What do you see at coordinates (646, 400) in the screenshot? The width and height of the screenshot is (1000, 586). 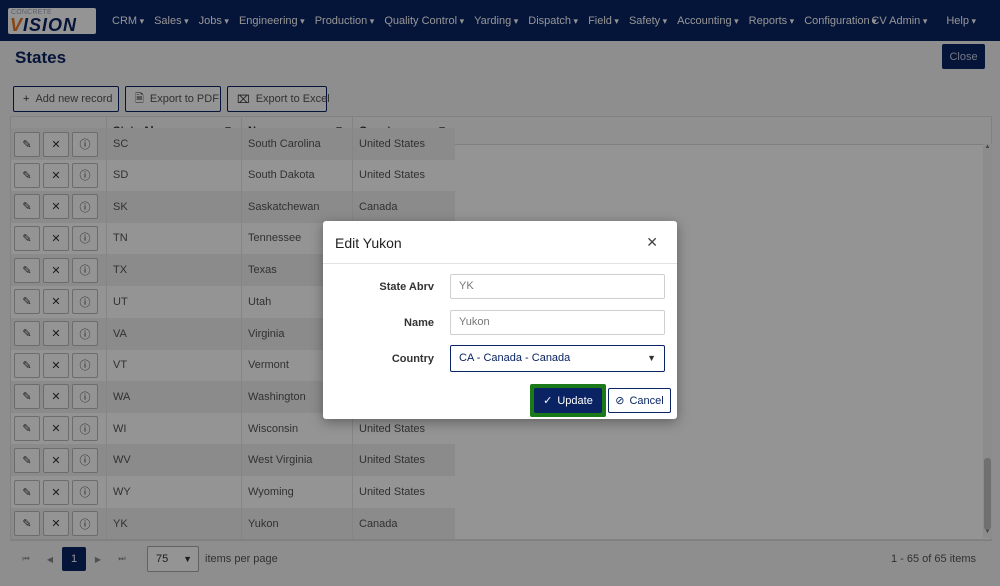 I see `cancel-button-label: Cancel` at bounding box center [646, 400].